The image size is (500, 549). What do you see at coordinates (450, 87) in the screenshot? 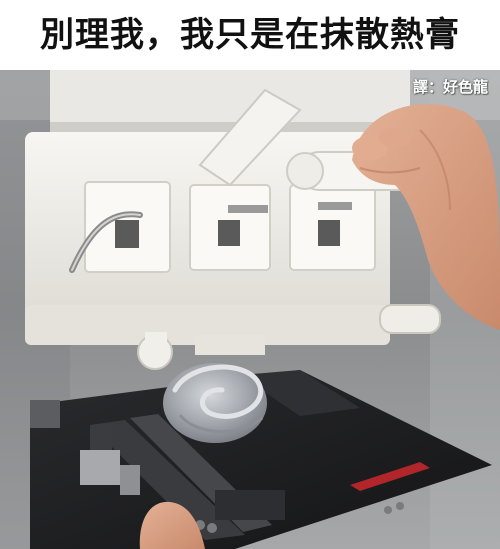
I see `watermark: 譯：好色龍` at bounding box center [450, 87].